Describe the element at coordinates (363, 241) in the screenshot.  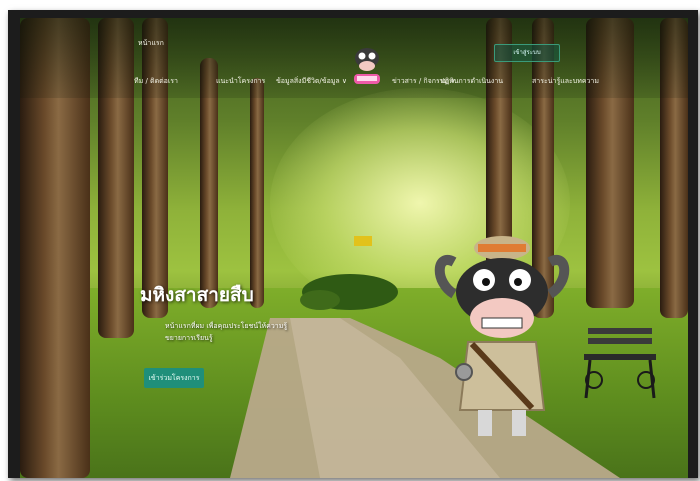
I see `yellow-sign` at that location.